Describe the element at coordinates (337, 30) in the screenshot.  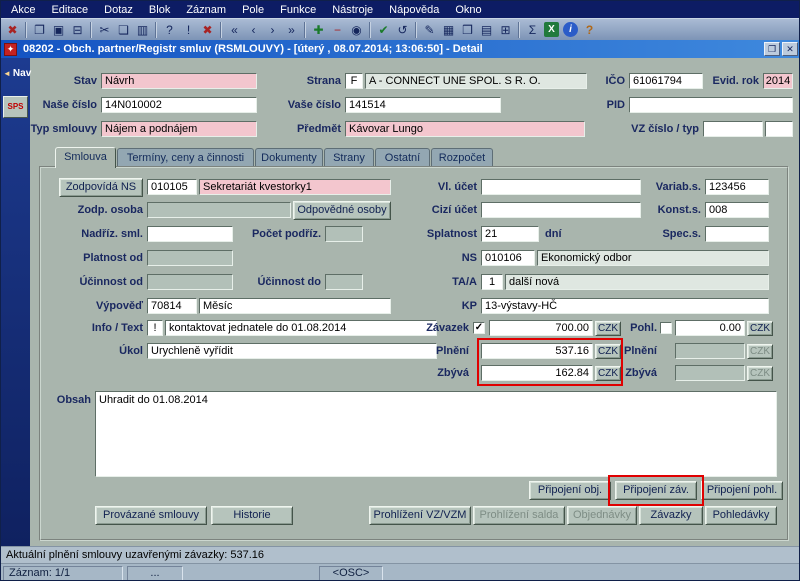
I see `delete-record-icon: −` at that location.